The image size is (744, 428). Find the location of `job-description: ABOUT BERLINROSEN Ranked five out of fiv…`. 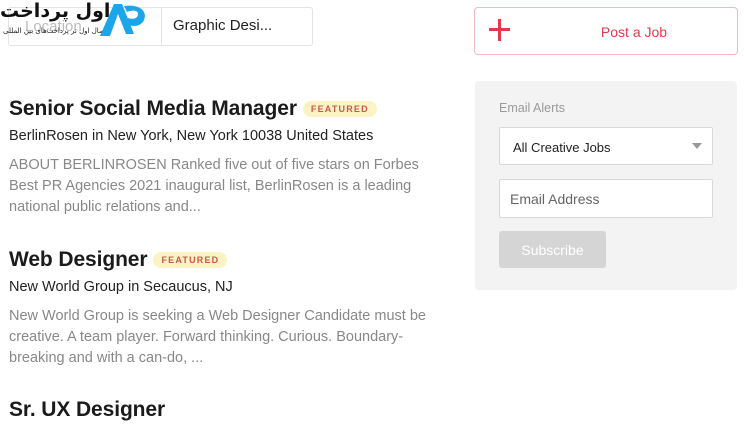

job-description: ABOUT BERLINROSEN Ranked five out of fiv… is located at coordinates (214, 186).